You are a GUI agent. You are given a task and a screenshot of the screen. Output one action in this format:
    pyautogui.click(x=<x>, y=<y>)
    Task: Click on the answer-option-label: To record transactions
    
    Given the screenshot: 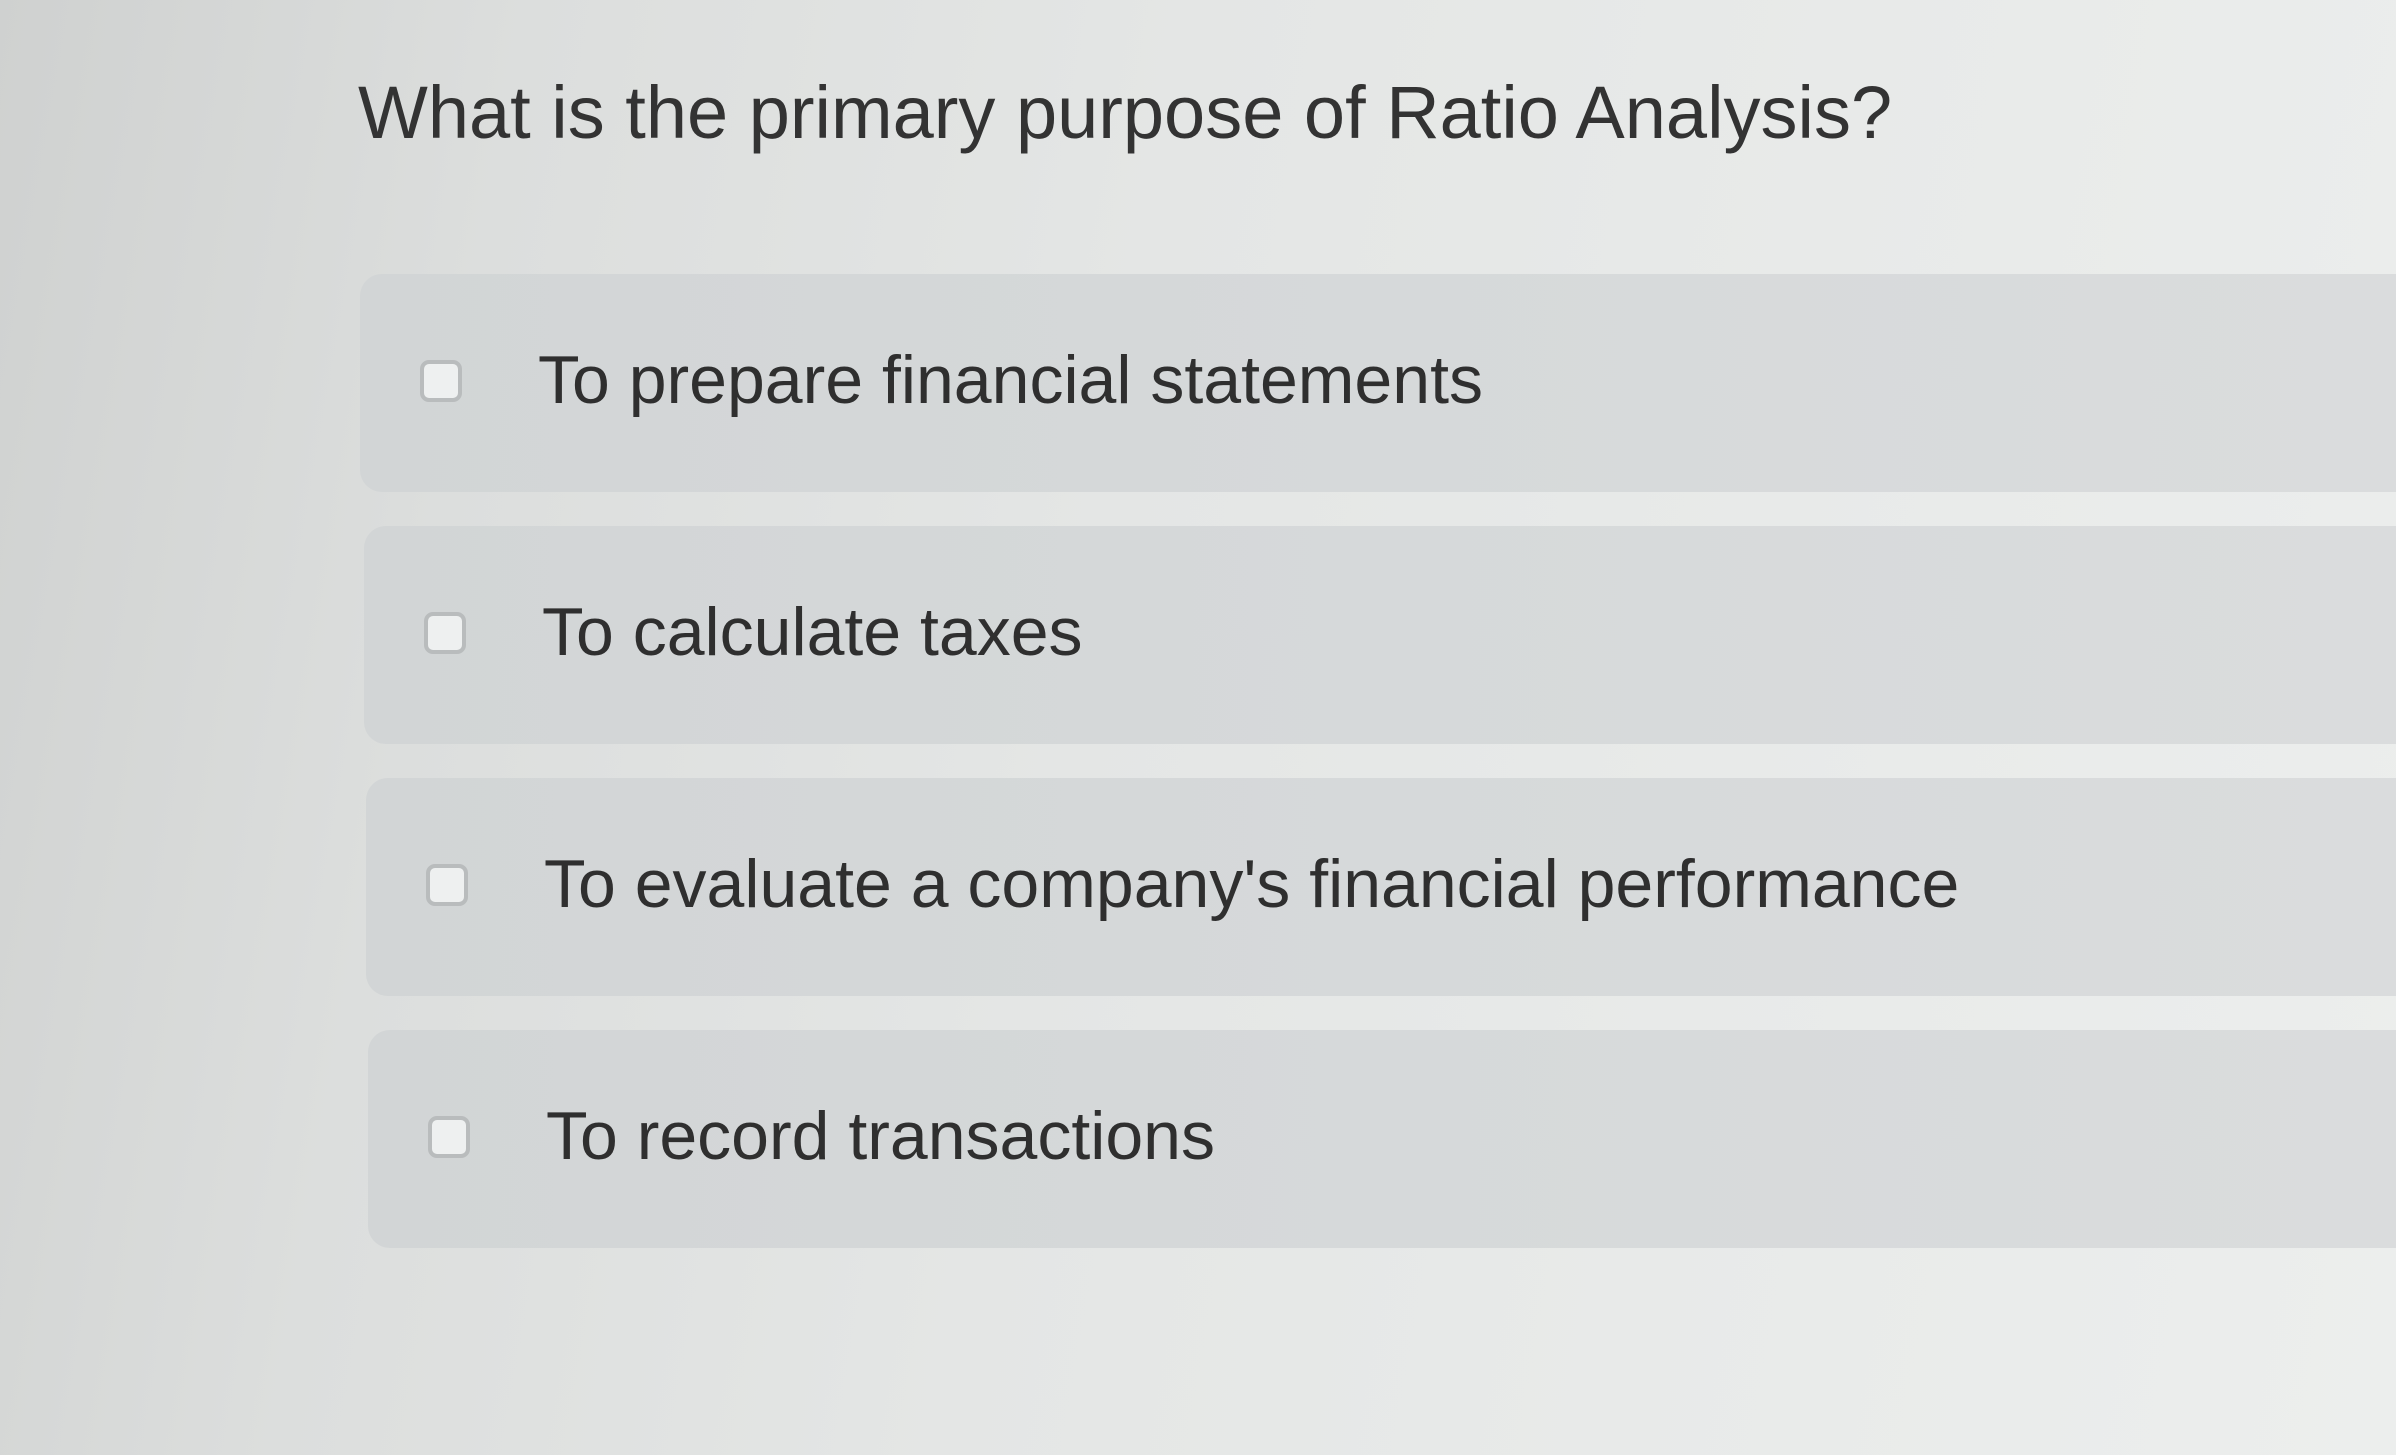 What is the action you would take?
    pyautogui.click(x=880, y=1136)
    